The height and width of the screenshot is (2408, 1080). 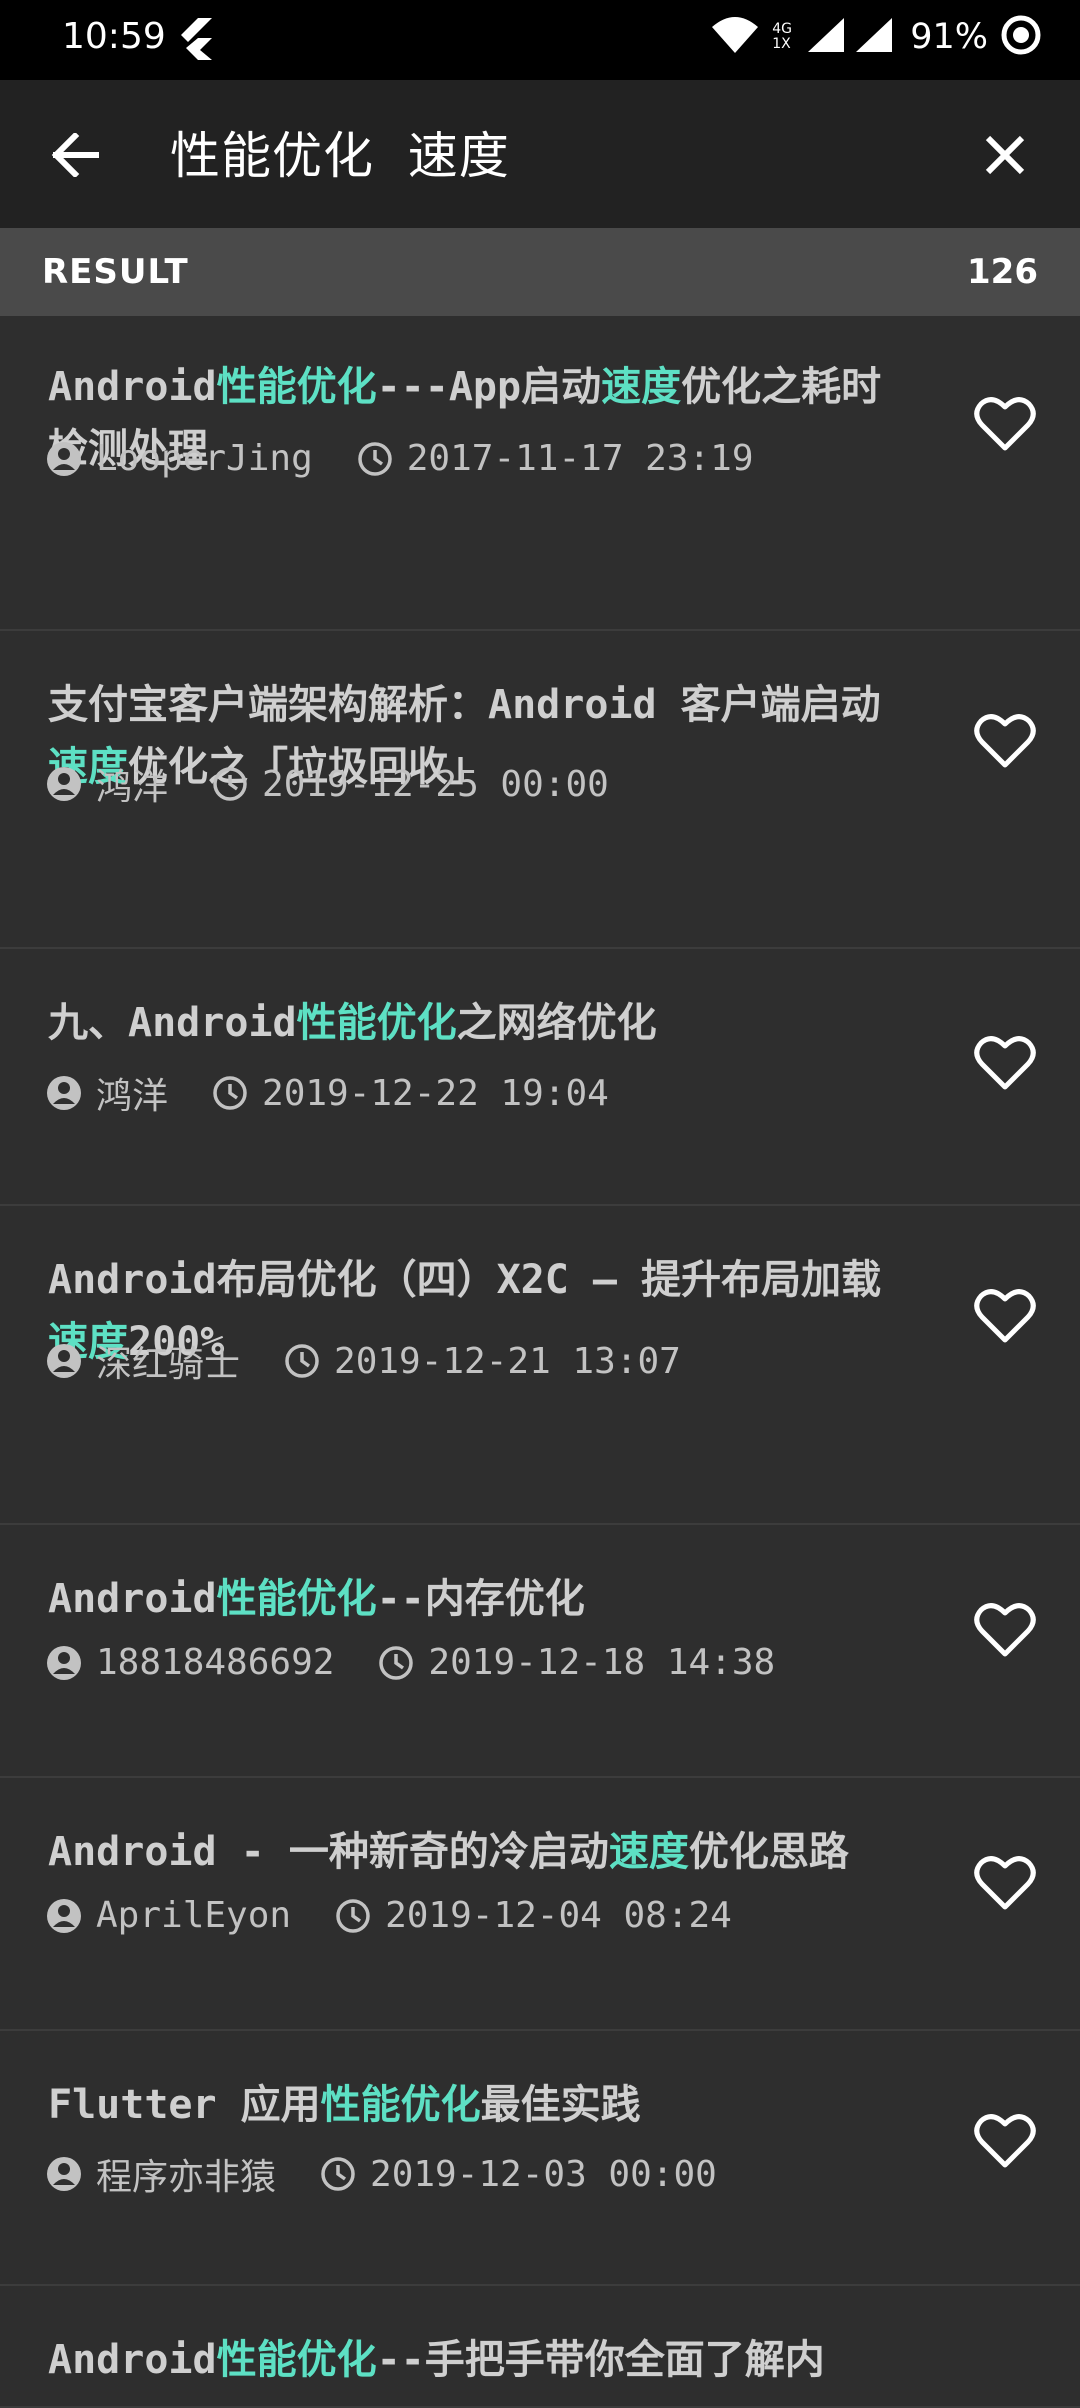 What do you see at coordinates (400, 458) in the screenshot?
I see `article-meta: LooperJing 2017-11-17 23:19` at bounding box center [400, 458].